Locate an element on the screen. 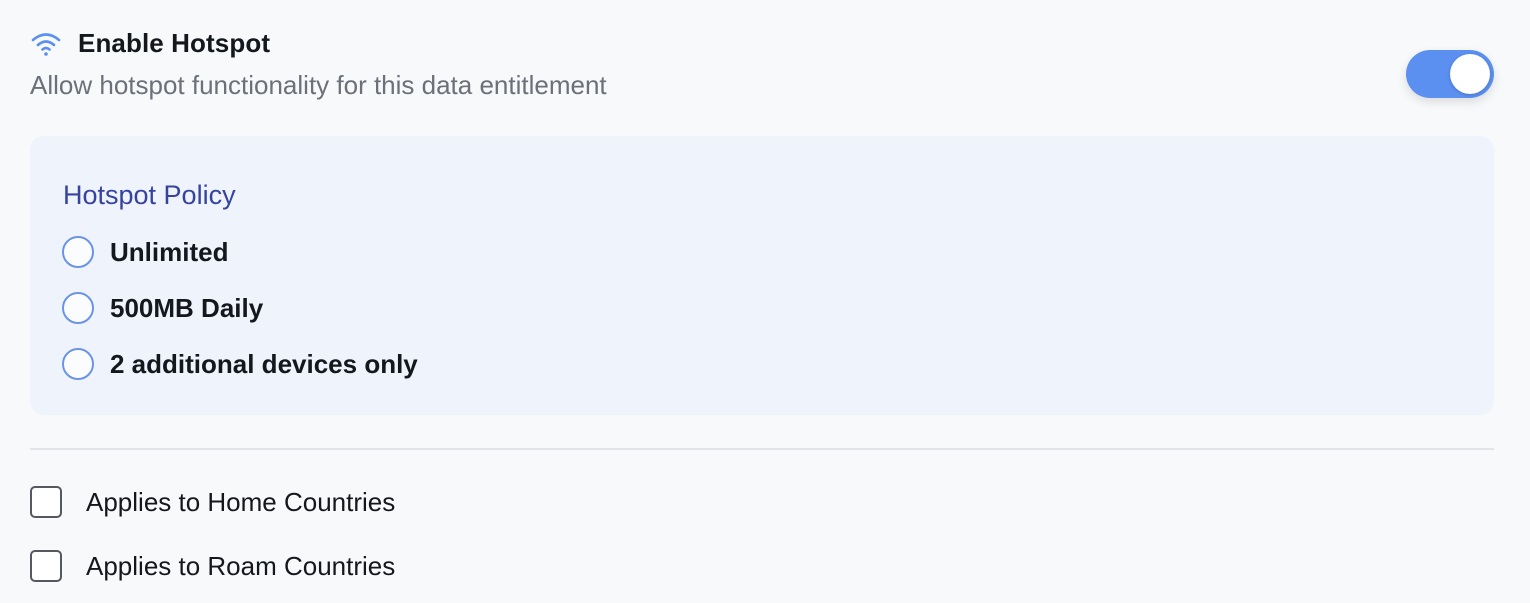 This screenshot has width=1530, height=603. roam-countries-checkbox is located at coordinates (46, 566).